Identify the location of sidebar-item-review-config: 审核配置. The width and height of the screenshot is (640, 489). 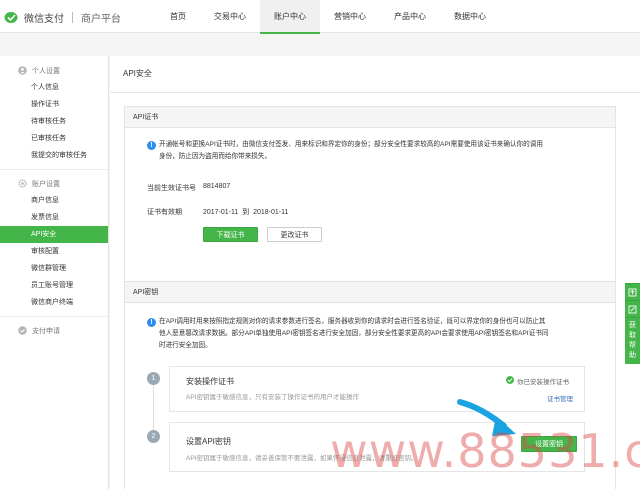
(54, 251).